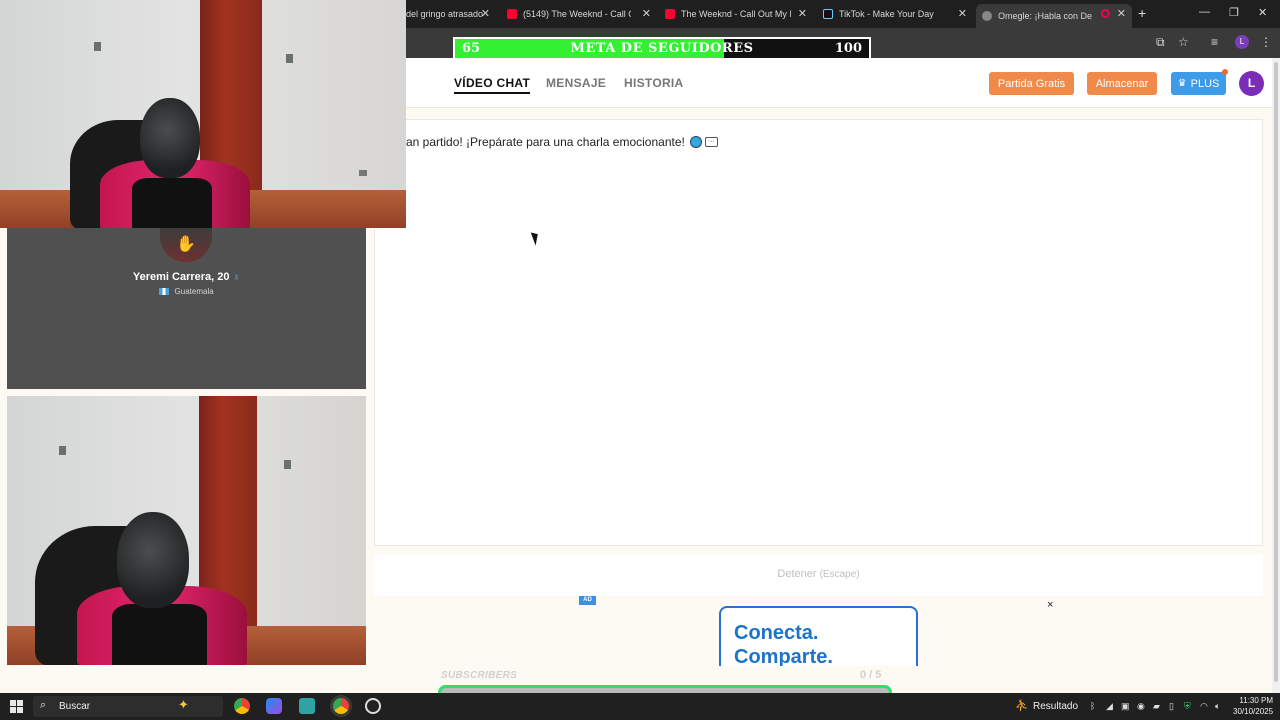  I want to click on ad-badge: AD, so click(587, 600).